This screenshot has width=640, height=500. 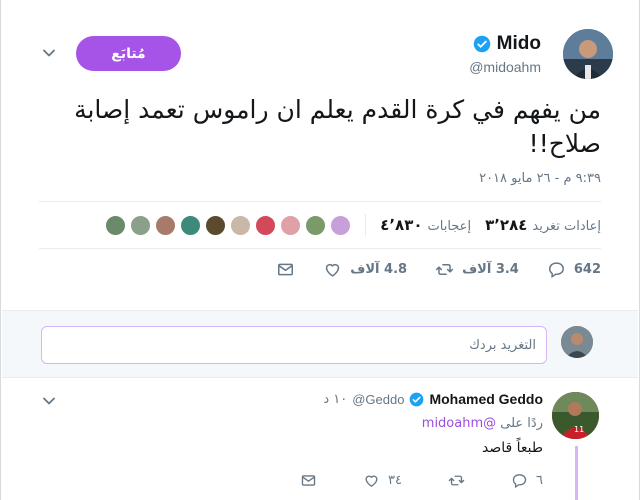 What do you see at coordinates (577, 342) in the screenshot?
I see `current-user-avatar` at bounding box center [577, 342].